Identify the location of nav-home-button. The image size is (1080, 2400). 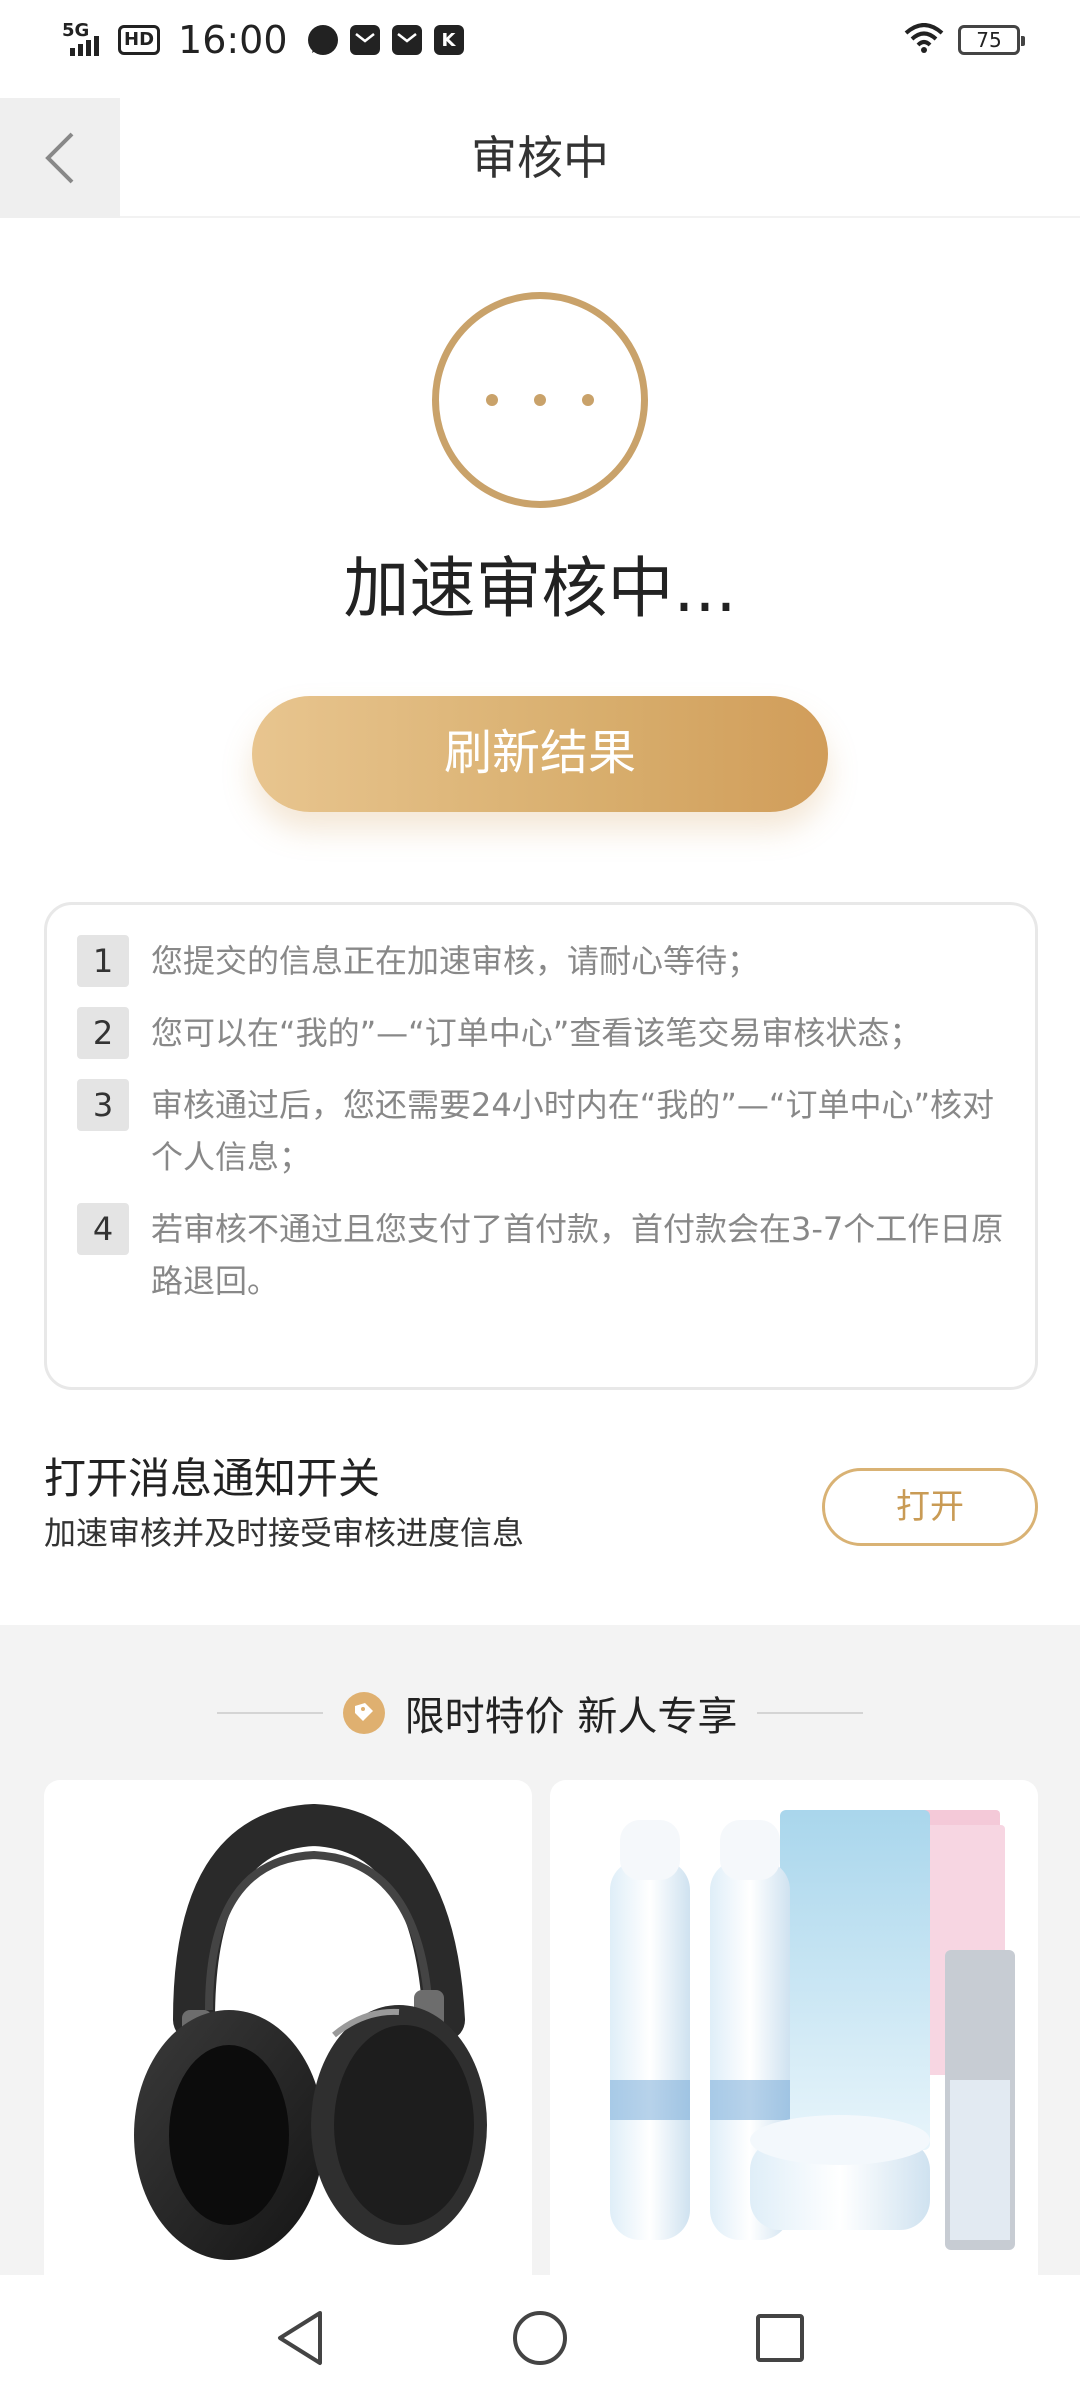
(540, 2338).